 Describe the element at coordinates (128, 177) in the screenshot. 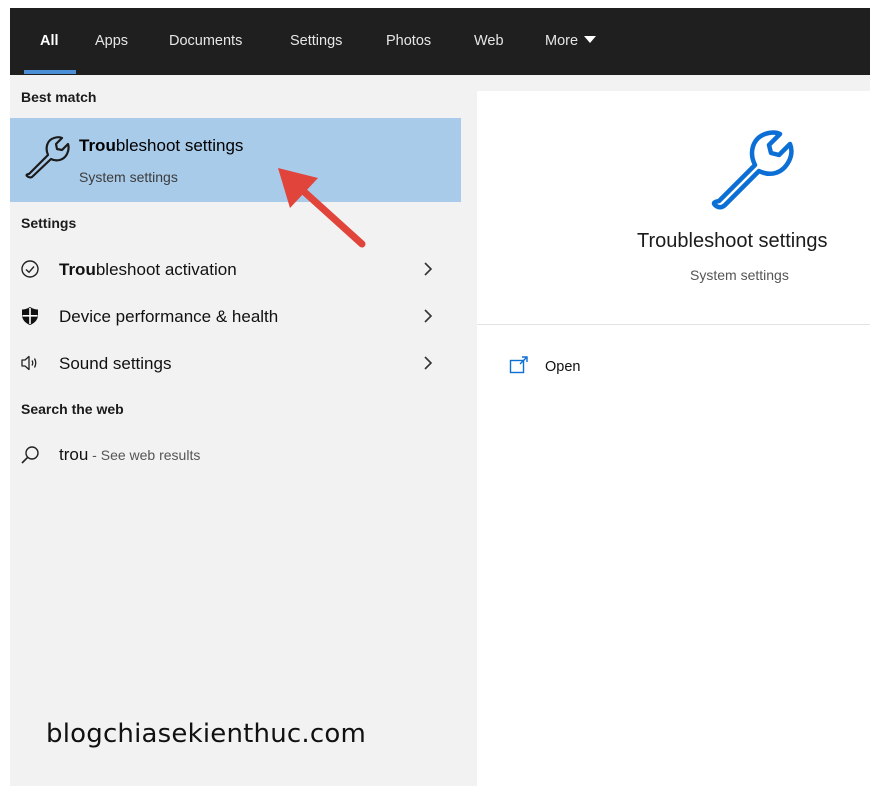

I see `best-match-subtitle: System settings` at that location.